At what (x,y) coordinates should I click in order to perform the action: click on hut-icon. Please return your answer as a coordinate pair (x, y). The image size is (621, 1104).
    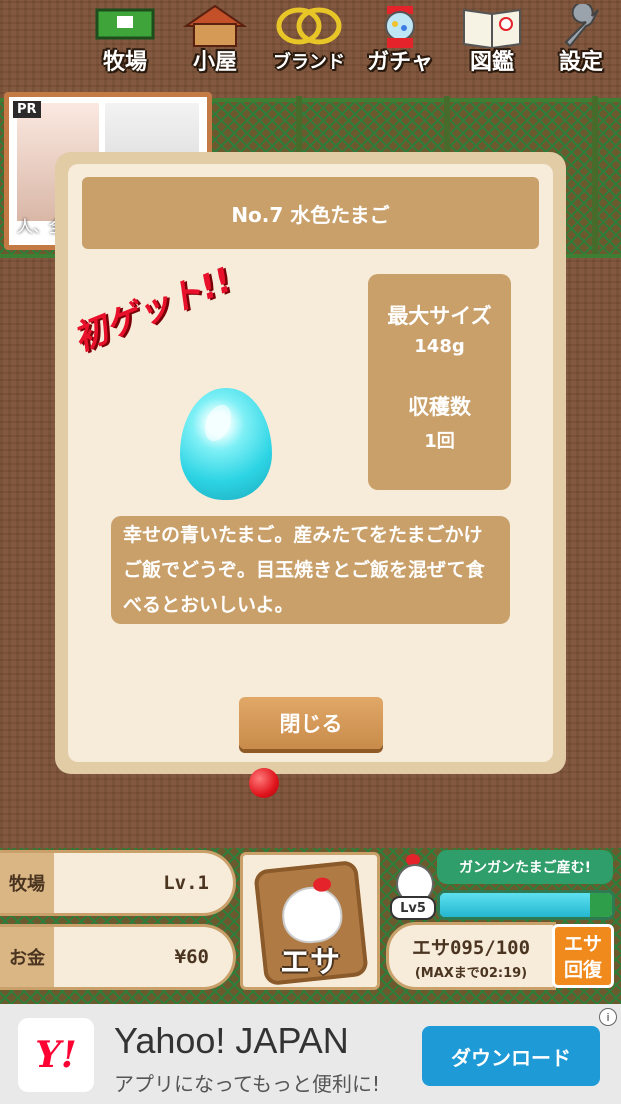
    Looking at the image, I should click on (215, 25).